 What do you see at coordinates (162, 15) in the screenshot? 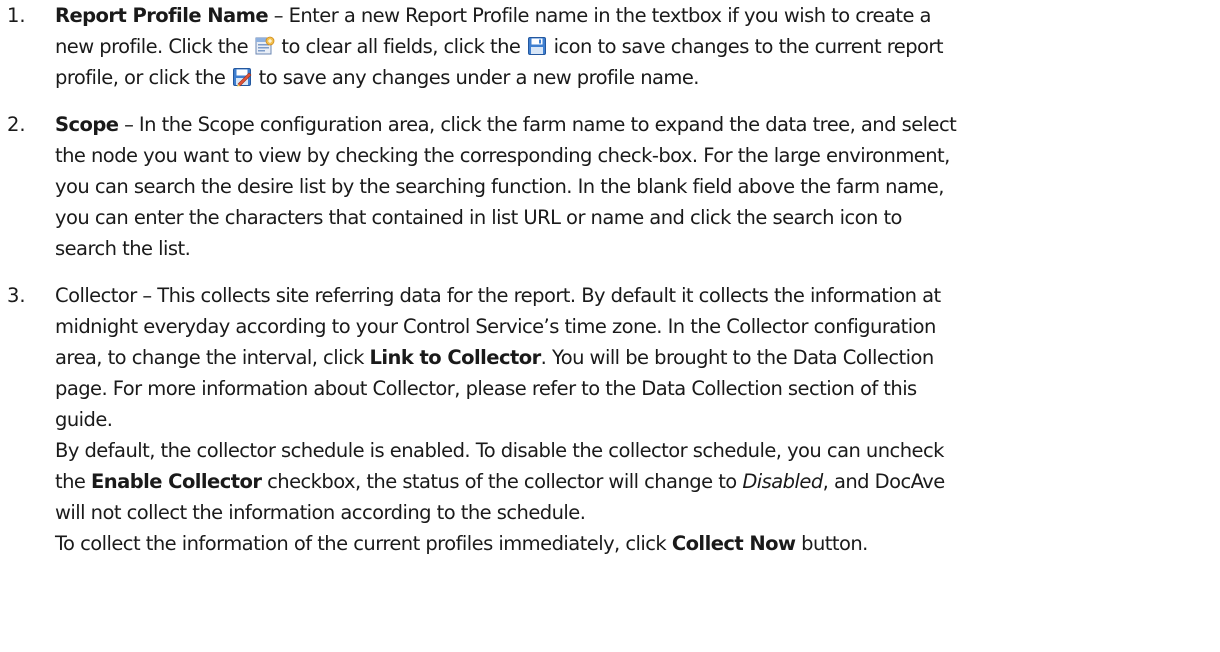
I see `term-report-profile-name: Report Profile Name` at bounding box center [162, 15].